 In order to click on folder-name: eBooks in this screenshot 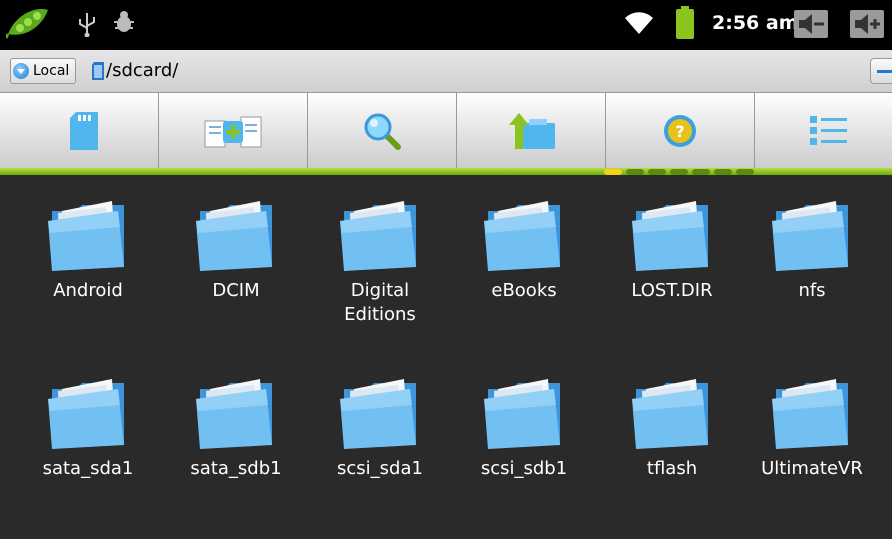, I will do `click(524, 290)`.